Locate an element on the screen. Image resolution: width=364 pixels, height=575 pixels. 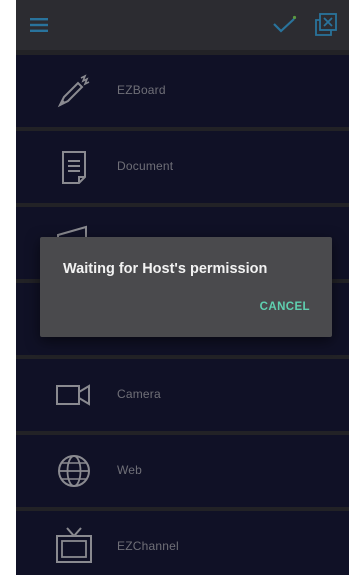
cancel-button: CANCEL is located at coordinates (285, 307).